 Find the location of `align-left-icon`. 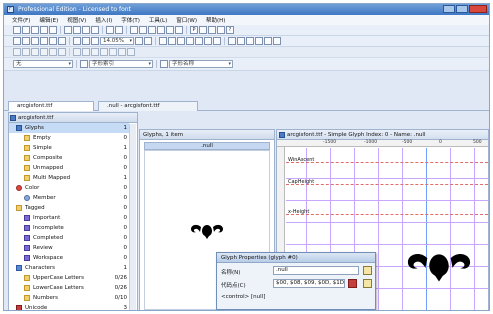

align-left-icon is located at coordinates (17, 52).